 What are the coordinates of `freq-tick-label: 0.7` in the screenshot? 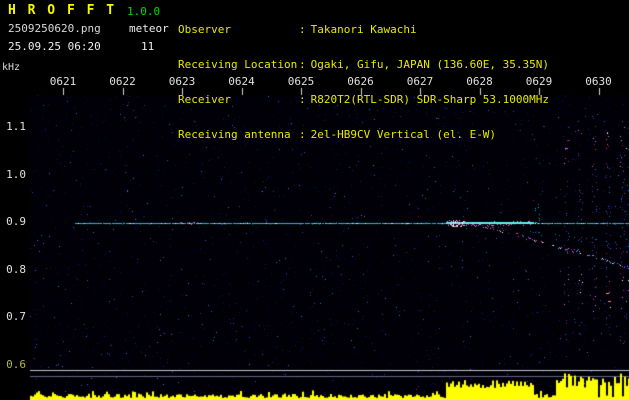 It's located at (16, 316).